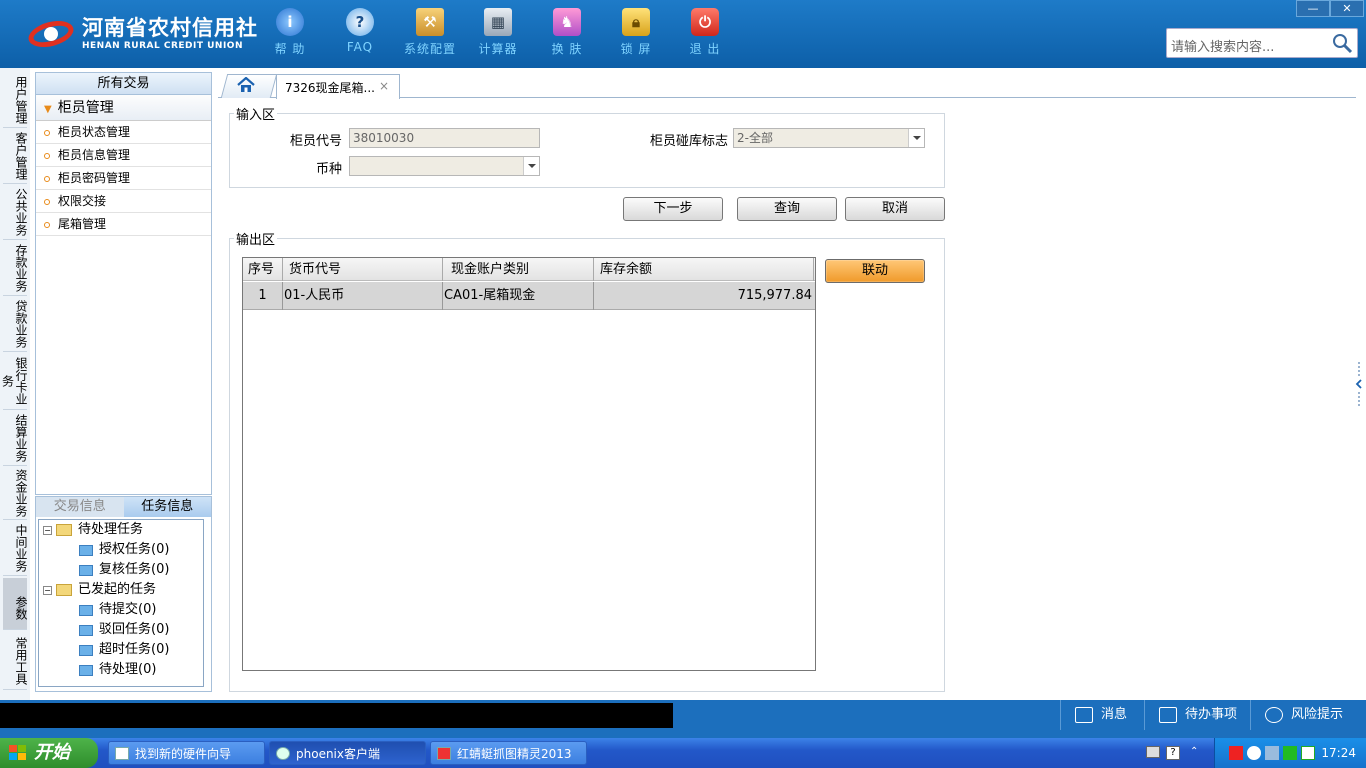  Describe the element at coordinates (328, 169) in the screenshot. I see `currency-label: 币种` at that location.